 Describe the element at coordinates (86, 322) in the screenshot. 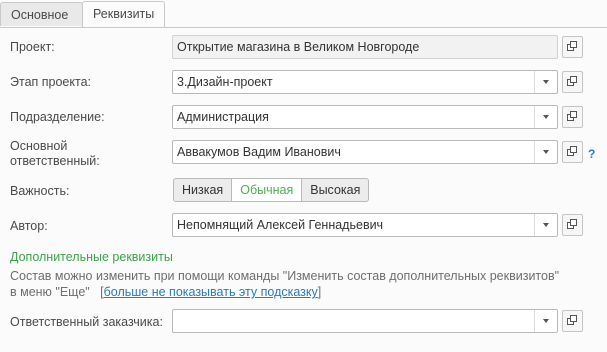

I see `customer-responsible-label: Ответственный заказчика:` at that location.